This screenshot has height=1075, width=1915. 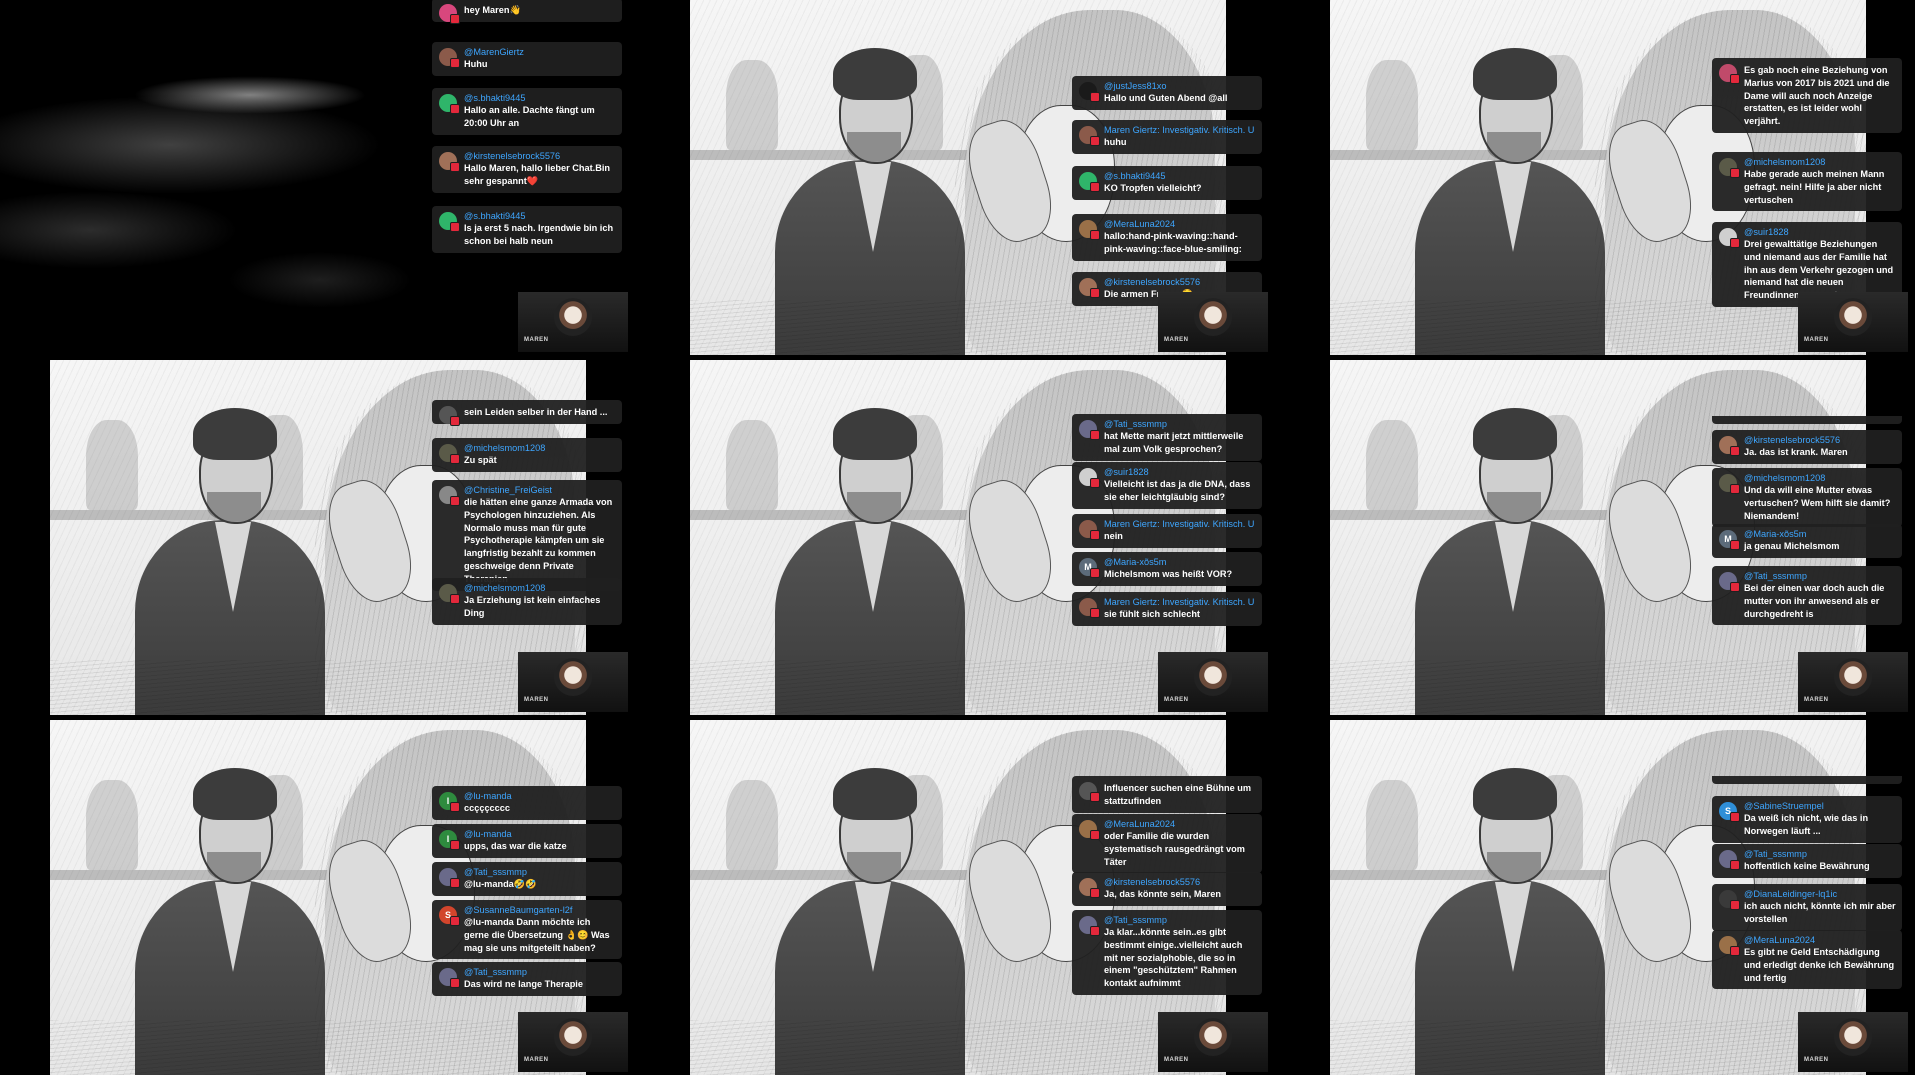 I want to click on chat-message: M @Maria-xõs5m ja genau Michelsmom, so click(x=1807, y=541).